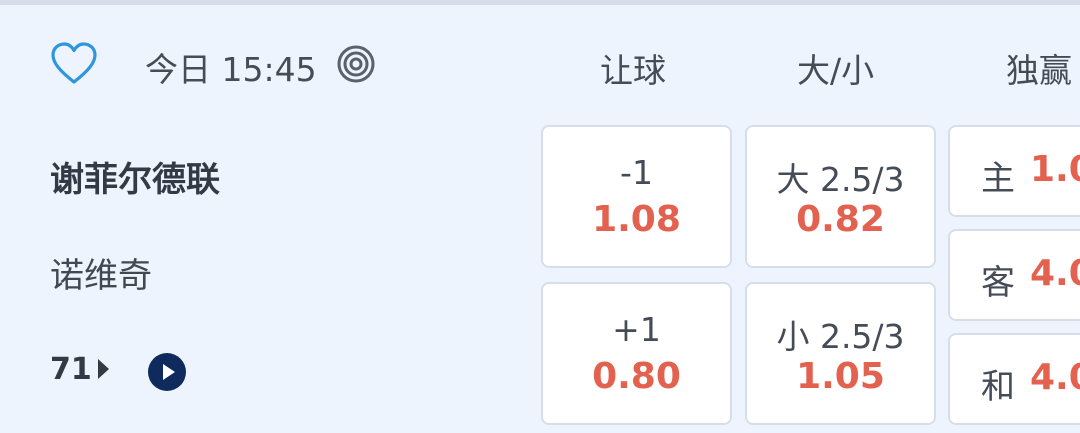 This screenshot has width=1080, height=433. Describe the element at coordinates (636, 196) in the screenshot. I see `handicap-home-odd: -1 1.08` at that location.